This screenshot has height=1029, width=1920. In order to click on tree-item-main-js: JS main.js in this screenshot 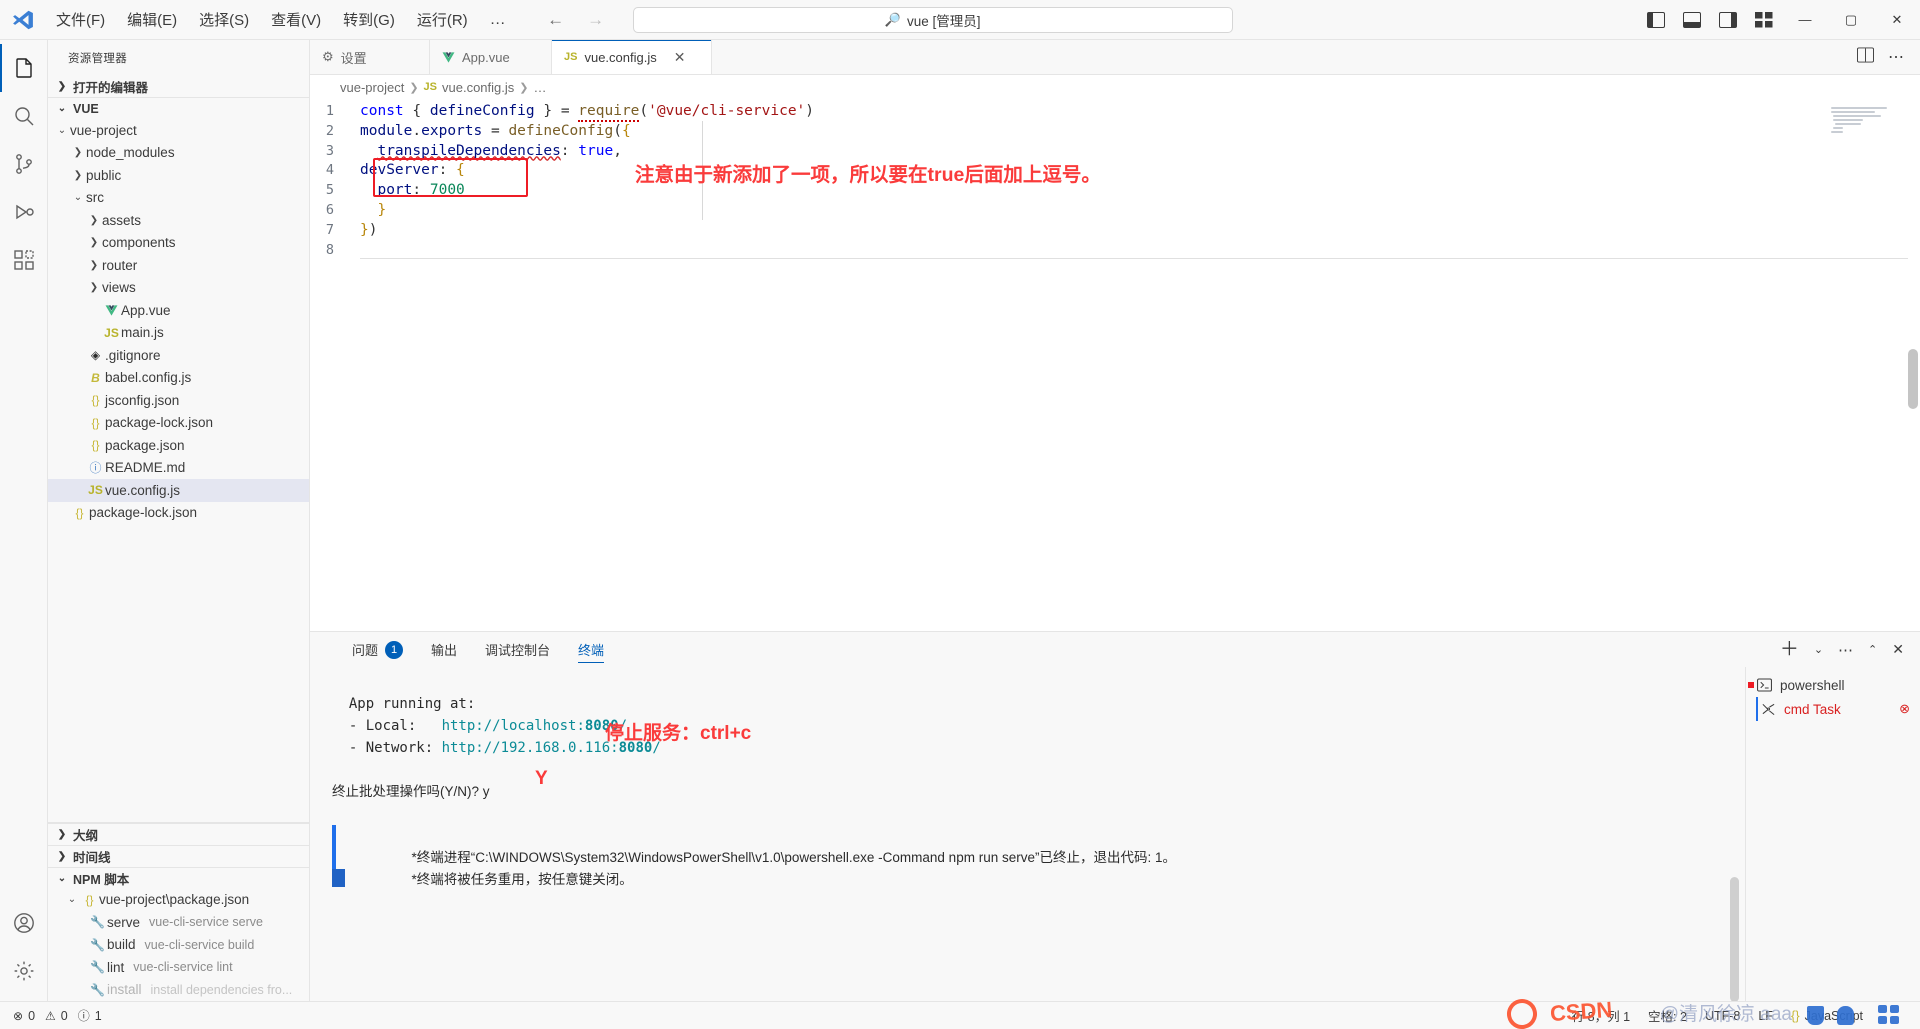, I will do `click(178, 333)`.